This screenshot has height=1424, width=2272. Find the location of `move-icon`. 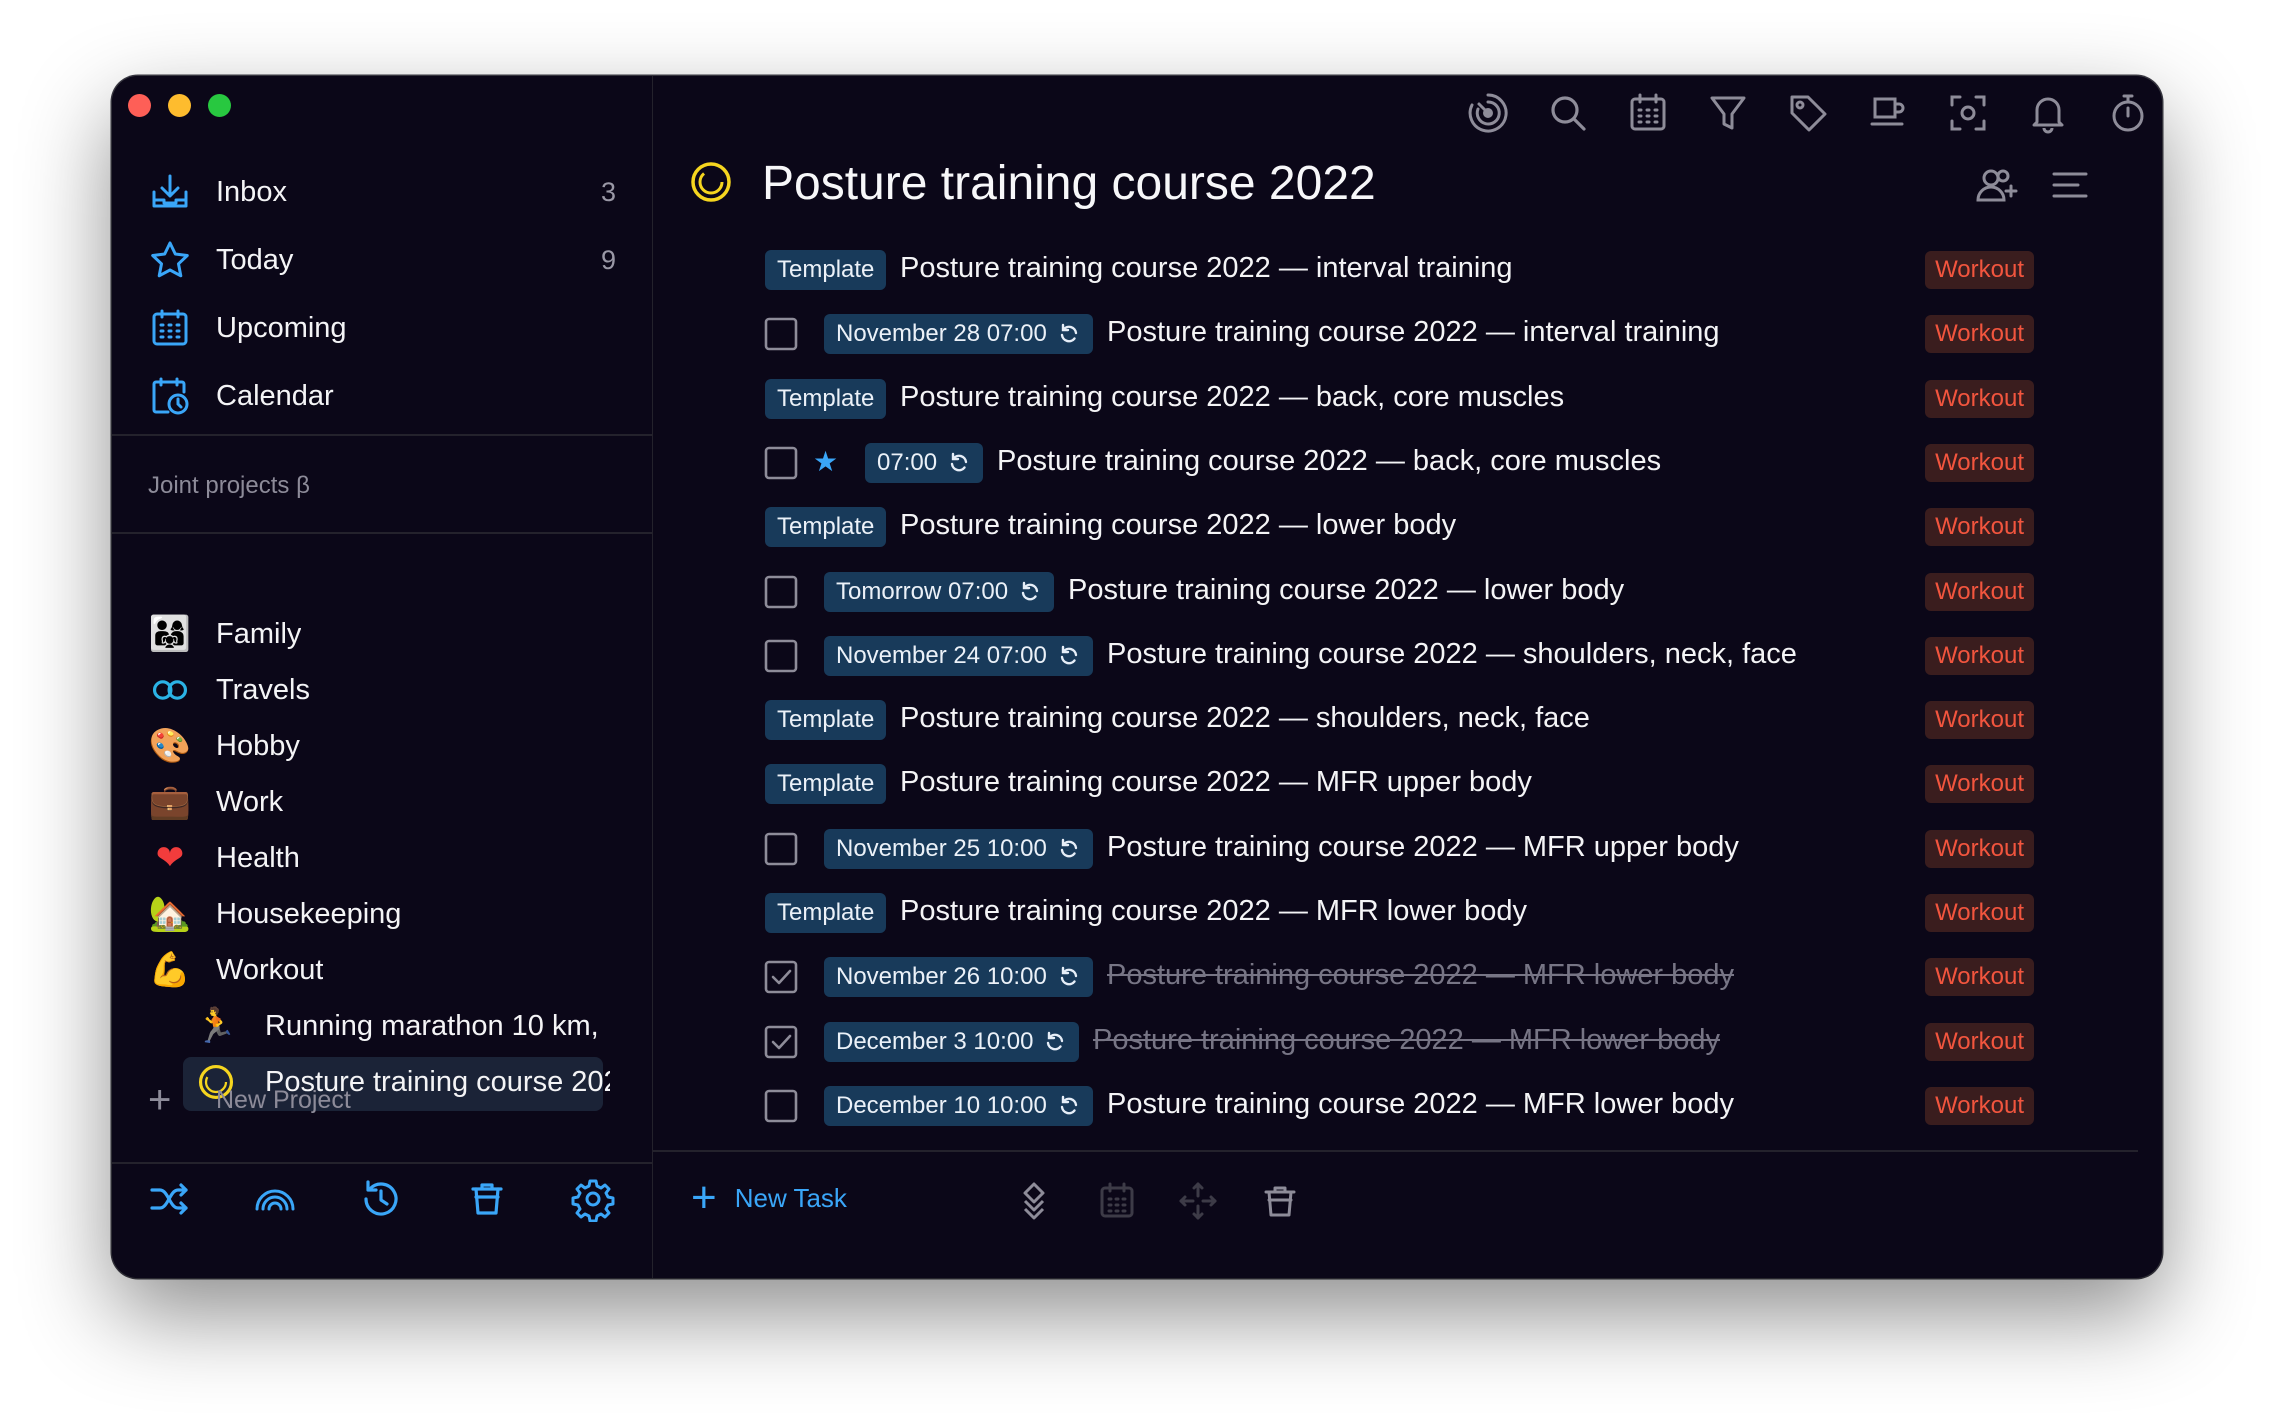

move-icon is located at coordinates (1198, 1201).